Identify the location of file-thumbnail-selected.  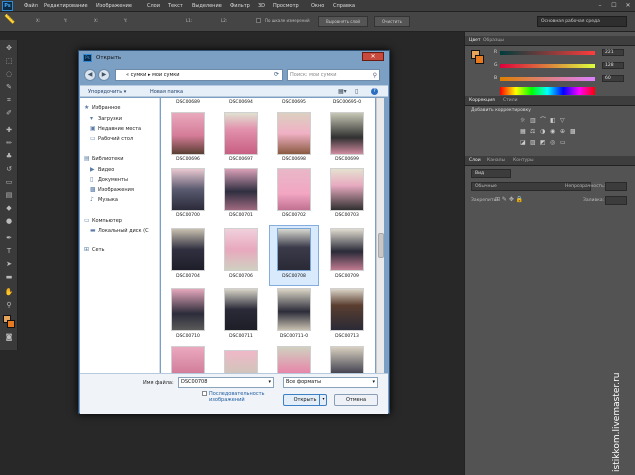
(294, 249).